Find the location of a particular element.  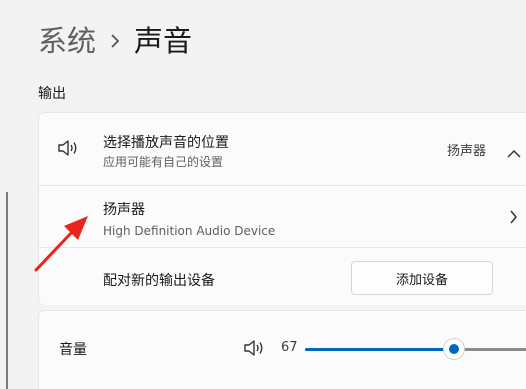

volume-slider is located at coordinates (415, 349).